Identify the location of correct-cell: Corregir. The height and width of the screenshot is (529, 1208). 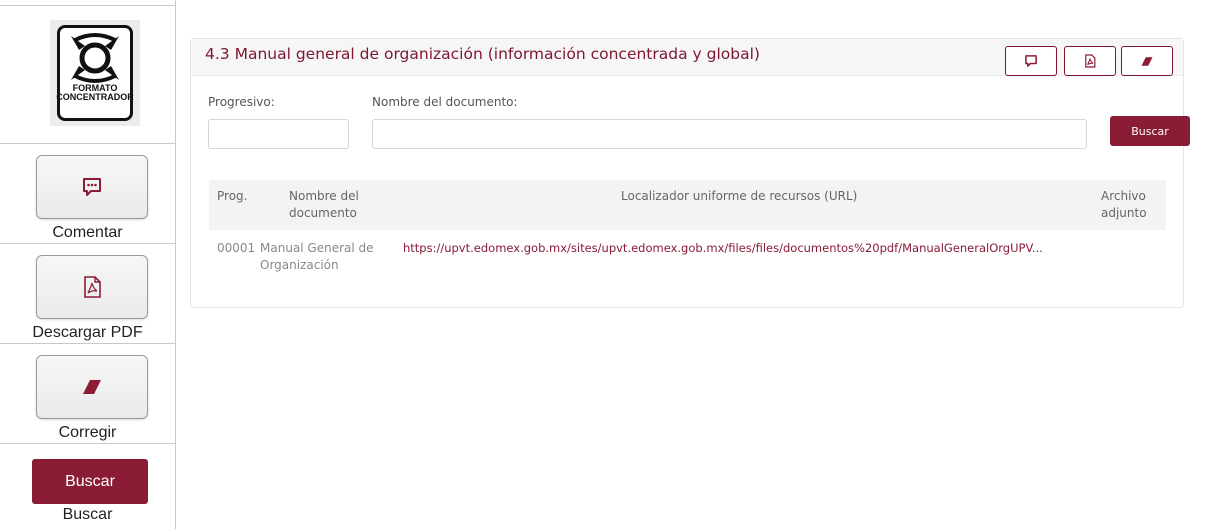
(87, 394).